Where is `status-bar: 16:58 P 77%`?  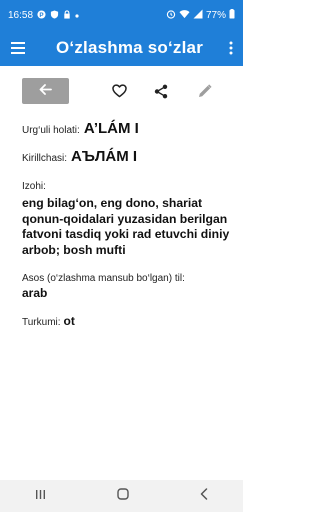 status-bar: 16:58 P 77% is located at coordinates (121, 15).